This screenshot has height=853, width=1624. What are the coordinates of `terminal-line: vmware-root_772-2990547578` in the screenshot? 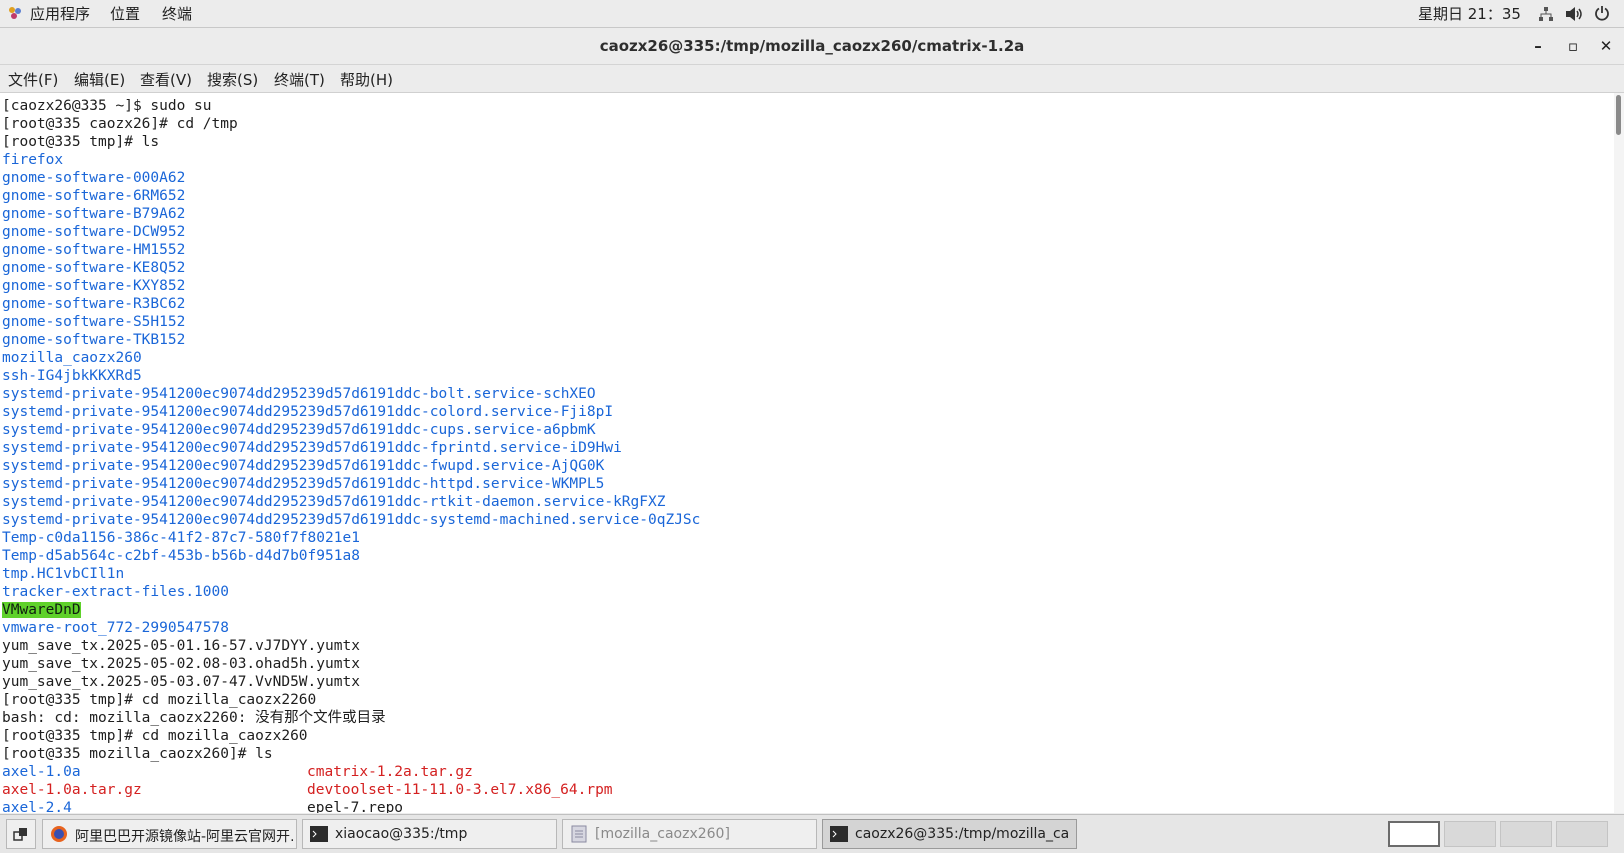 It's located at (115, 628).